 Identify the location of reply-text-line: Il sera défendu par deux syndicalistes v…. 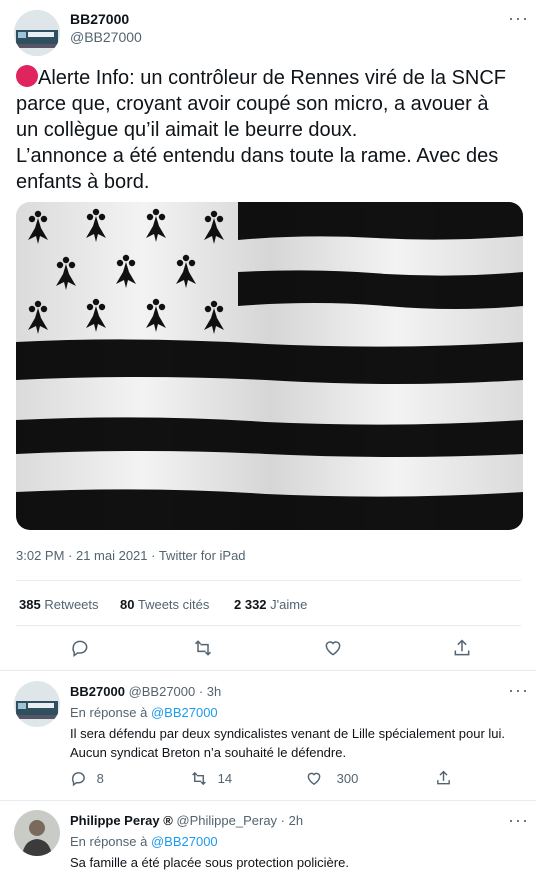
(288, 733).